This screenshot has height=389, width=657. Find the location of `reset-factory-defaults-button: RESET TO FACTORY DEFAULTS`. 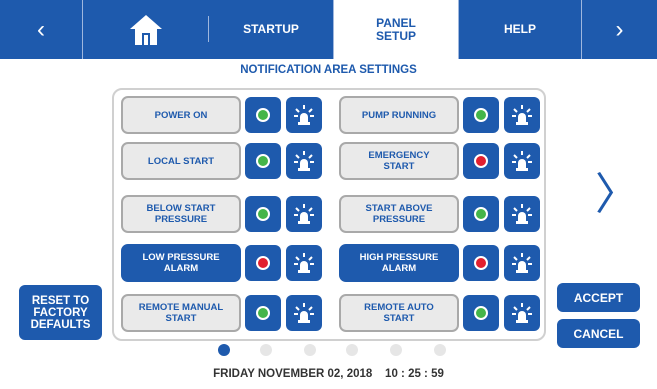

reset-factory-defaults-button: RESET TO FACTORY DEFAULTS is located at coordinates (60, 312).